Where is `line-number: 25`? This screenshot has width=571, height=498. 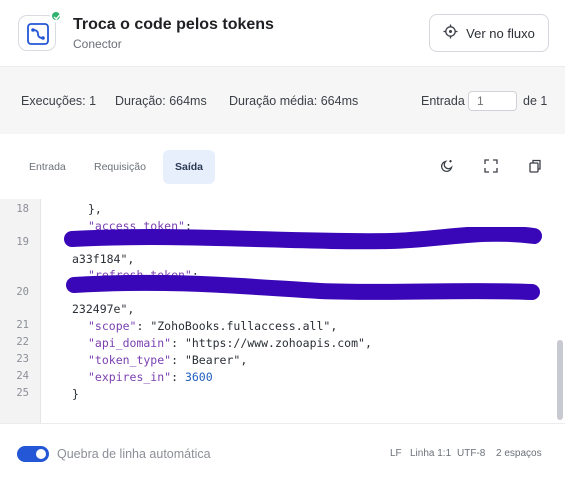 line-number: 25 is located at coordinates (22, 393).